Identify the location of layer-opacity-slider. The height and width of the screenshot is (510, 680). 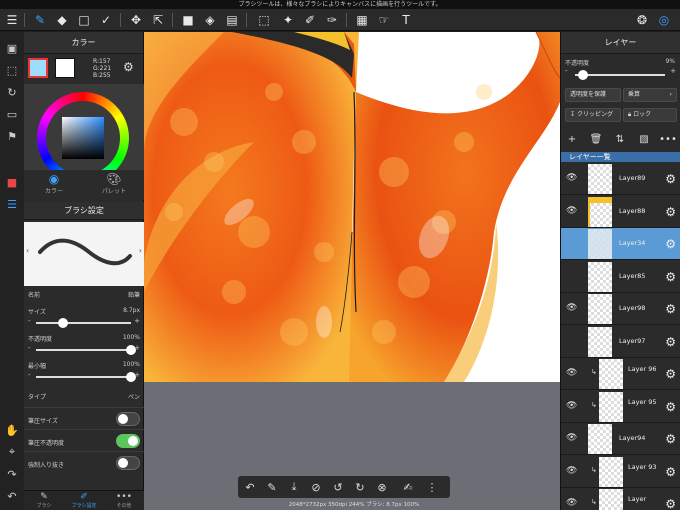
(620, 75).